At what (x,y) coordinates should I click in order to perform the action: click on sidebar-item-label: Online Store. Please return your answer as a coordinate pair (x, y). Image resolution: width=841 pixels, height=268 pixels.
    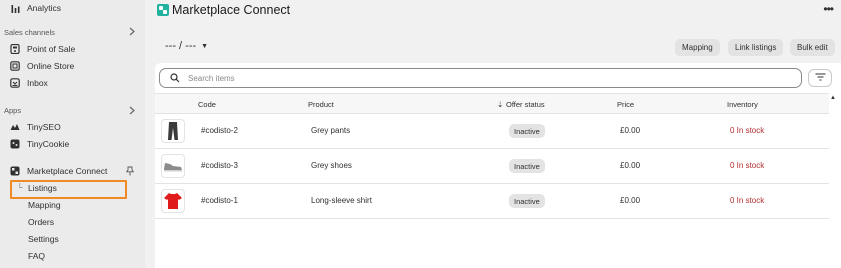
    Looking at the image, I should click on (51, 66).